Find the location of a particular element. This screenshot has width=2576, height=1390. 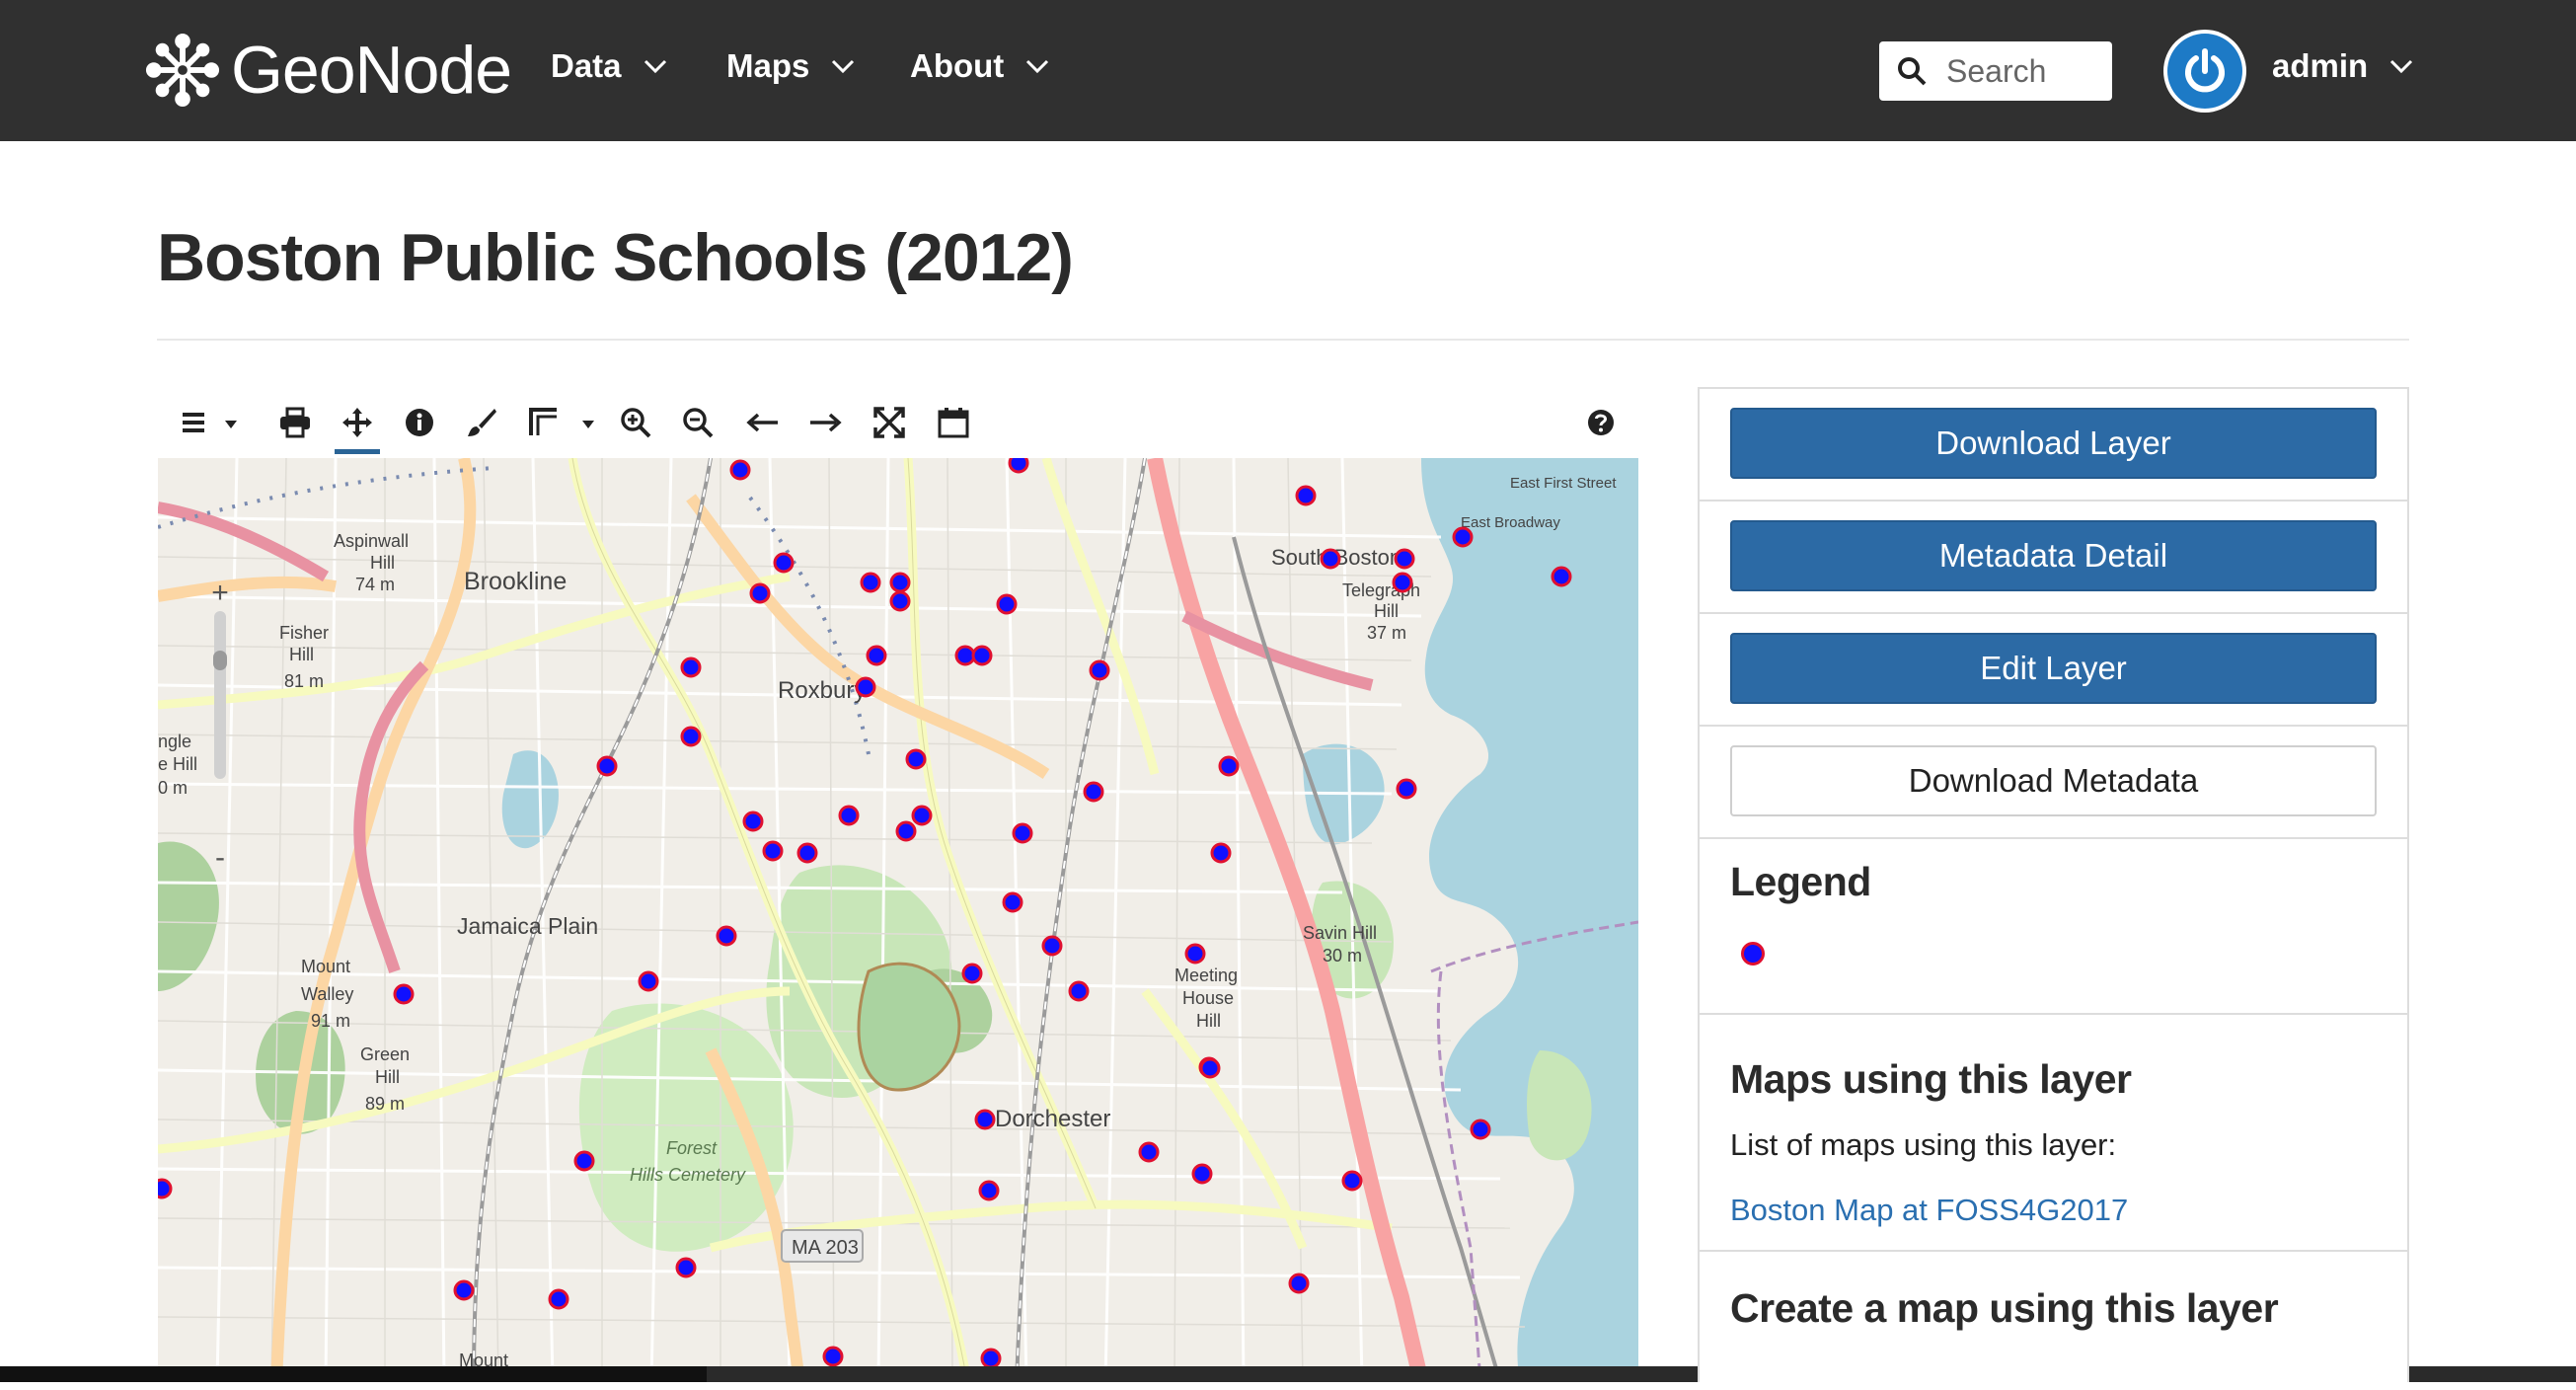

avatar is located at coordinates (2204, 71).